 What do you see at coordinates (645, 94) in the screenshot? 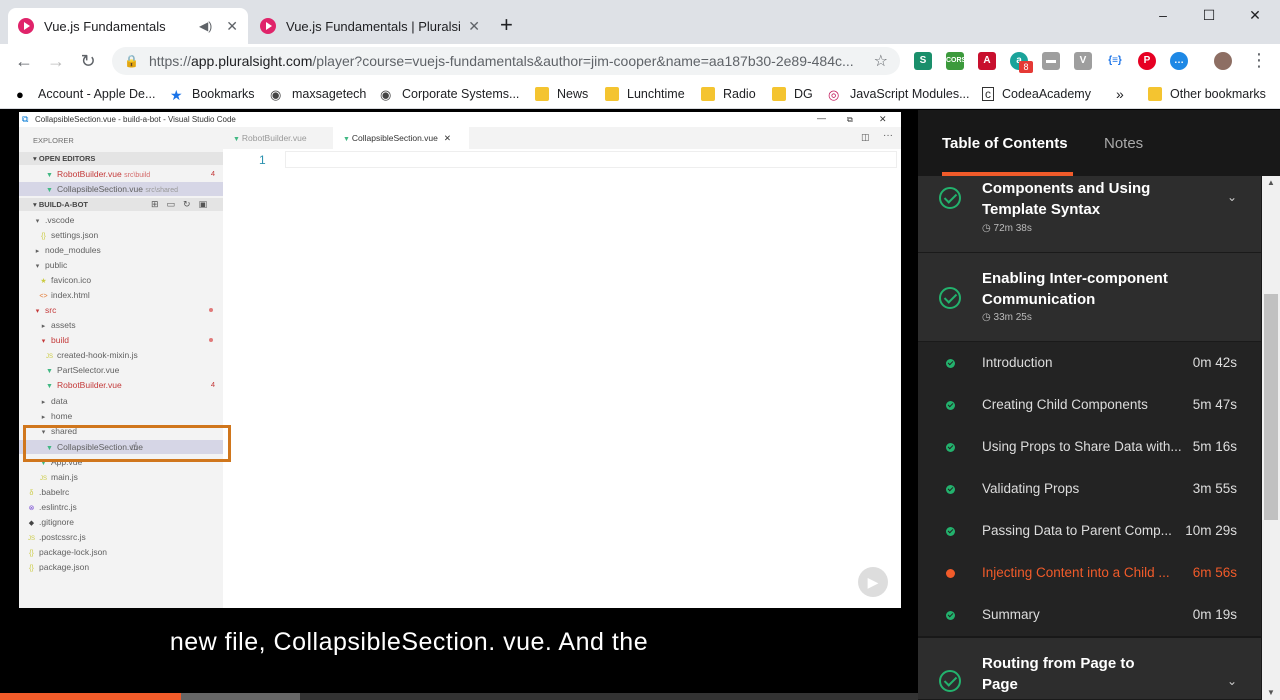
I see `bookmark-folder: Lunchtime` at bounding box center [645, 94].